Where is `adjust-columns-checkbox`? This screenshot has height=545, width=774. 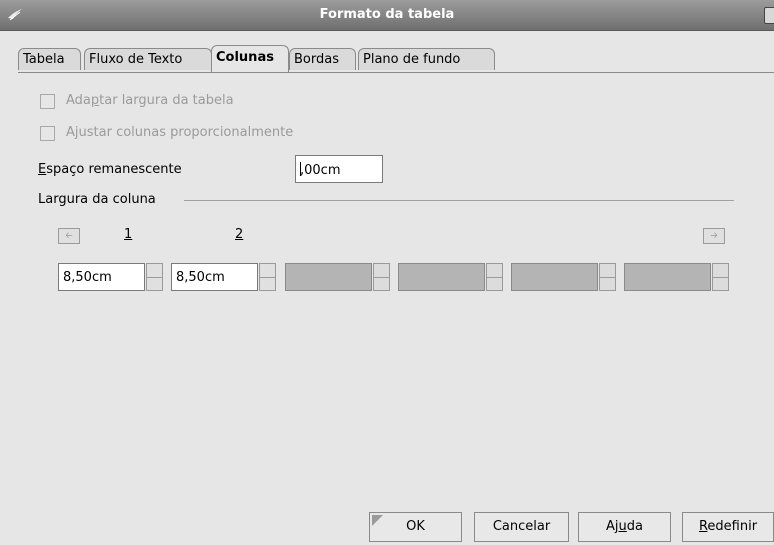
adjust-columns-checkbox is located at coordinates (47, 133).